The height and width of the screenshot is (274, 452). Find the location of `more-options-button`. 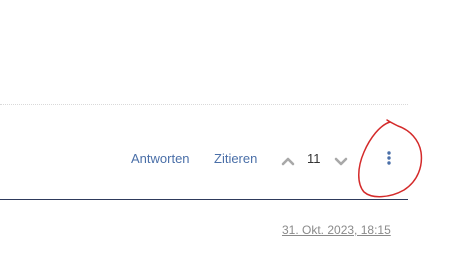

more-options-button is located at coordinates (389, 158).